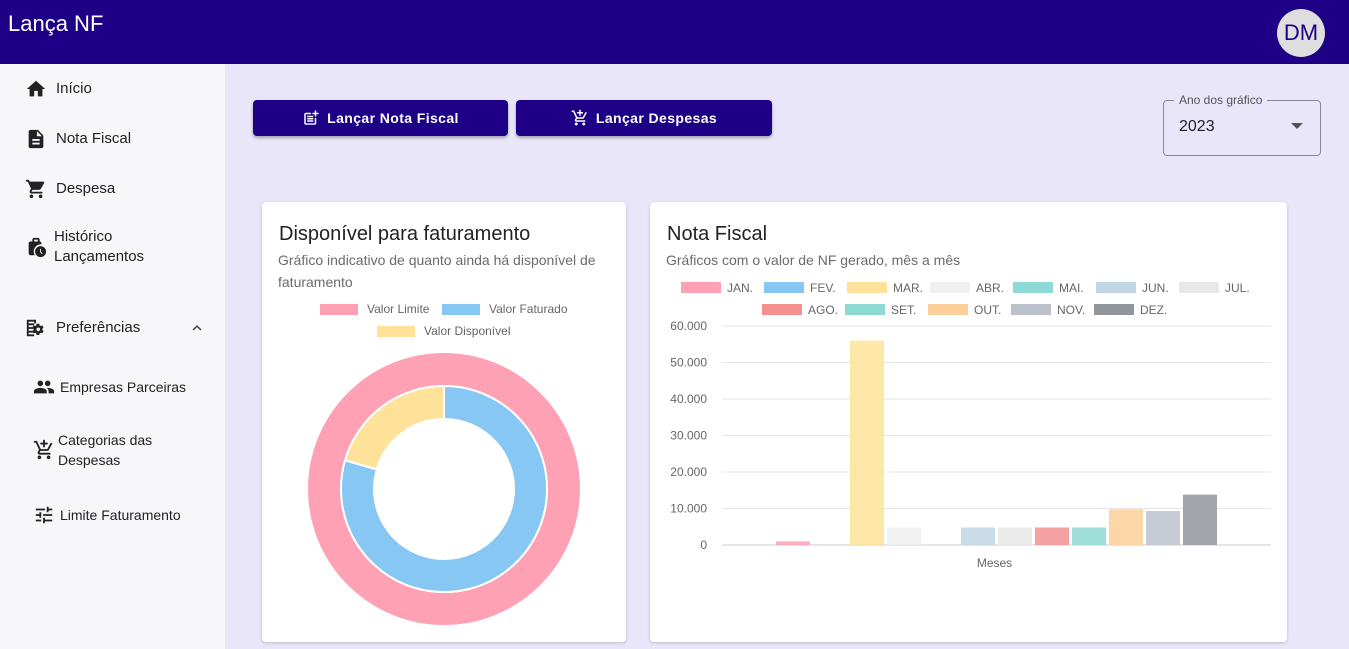  What do you see at coordinates (36, 139) in the screenshot?
I see `document-icon` at bounding box center [36, 139].